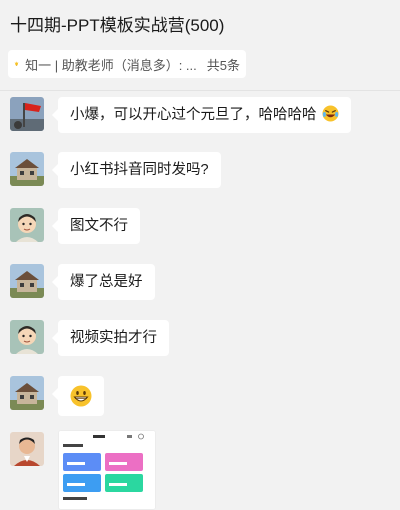  I want to click on message-bubble: 小红书抖音同时发吗?, so click(139, 170).